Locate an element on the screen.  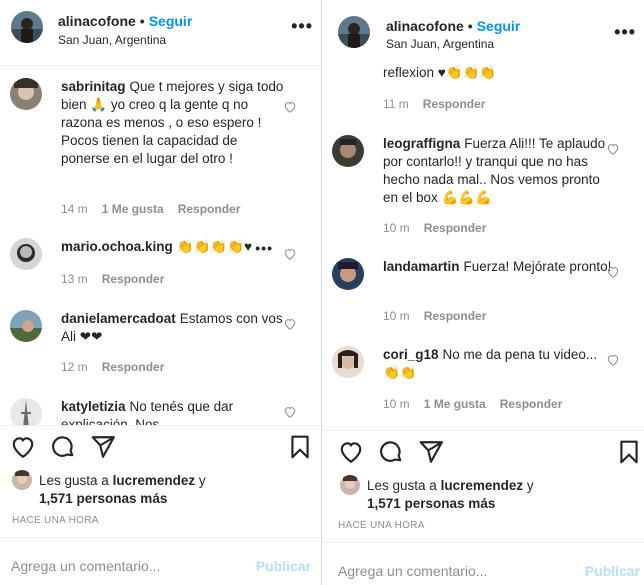
comment-time: 11 m is located at coordinates (396, 104).